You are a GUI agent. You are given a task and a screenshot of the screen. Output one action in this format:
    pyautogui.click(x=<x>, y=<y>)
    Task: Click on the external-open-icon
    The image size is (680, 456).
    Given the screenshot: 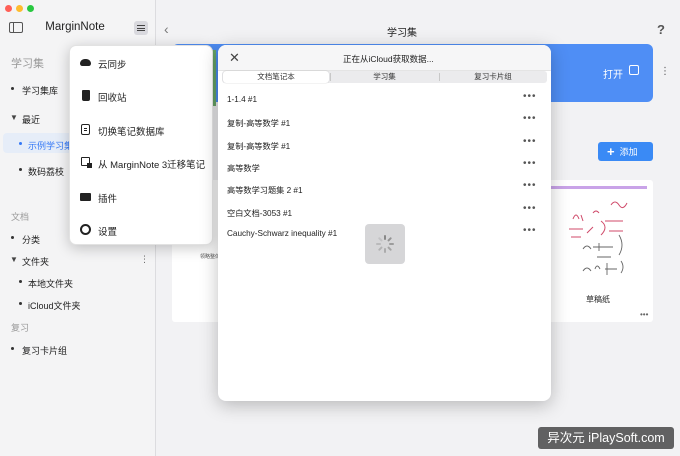 What is the action you would take?
    pyautogui.click(x=634, y=70)
    